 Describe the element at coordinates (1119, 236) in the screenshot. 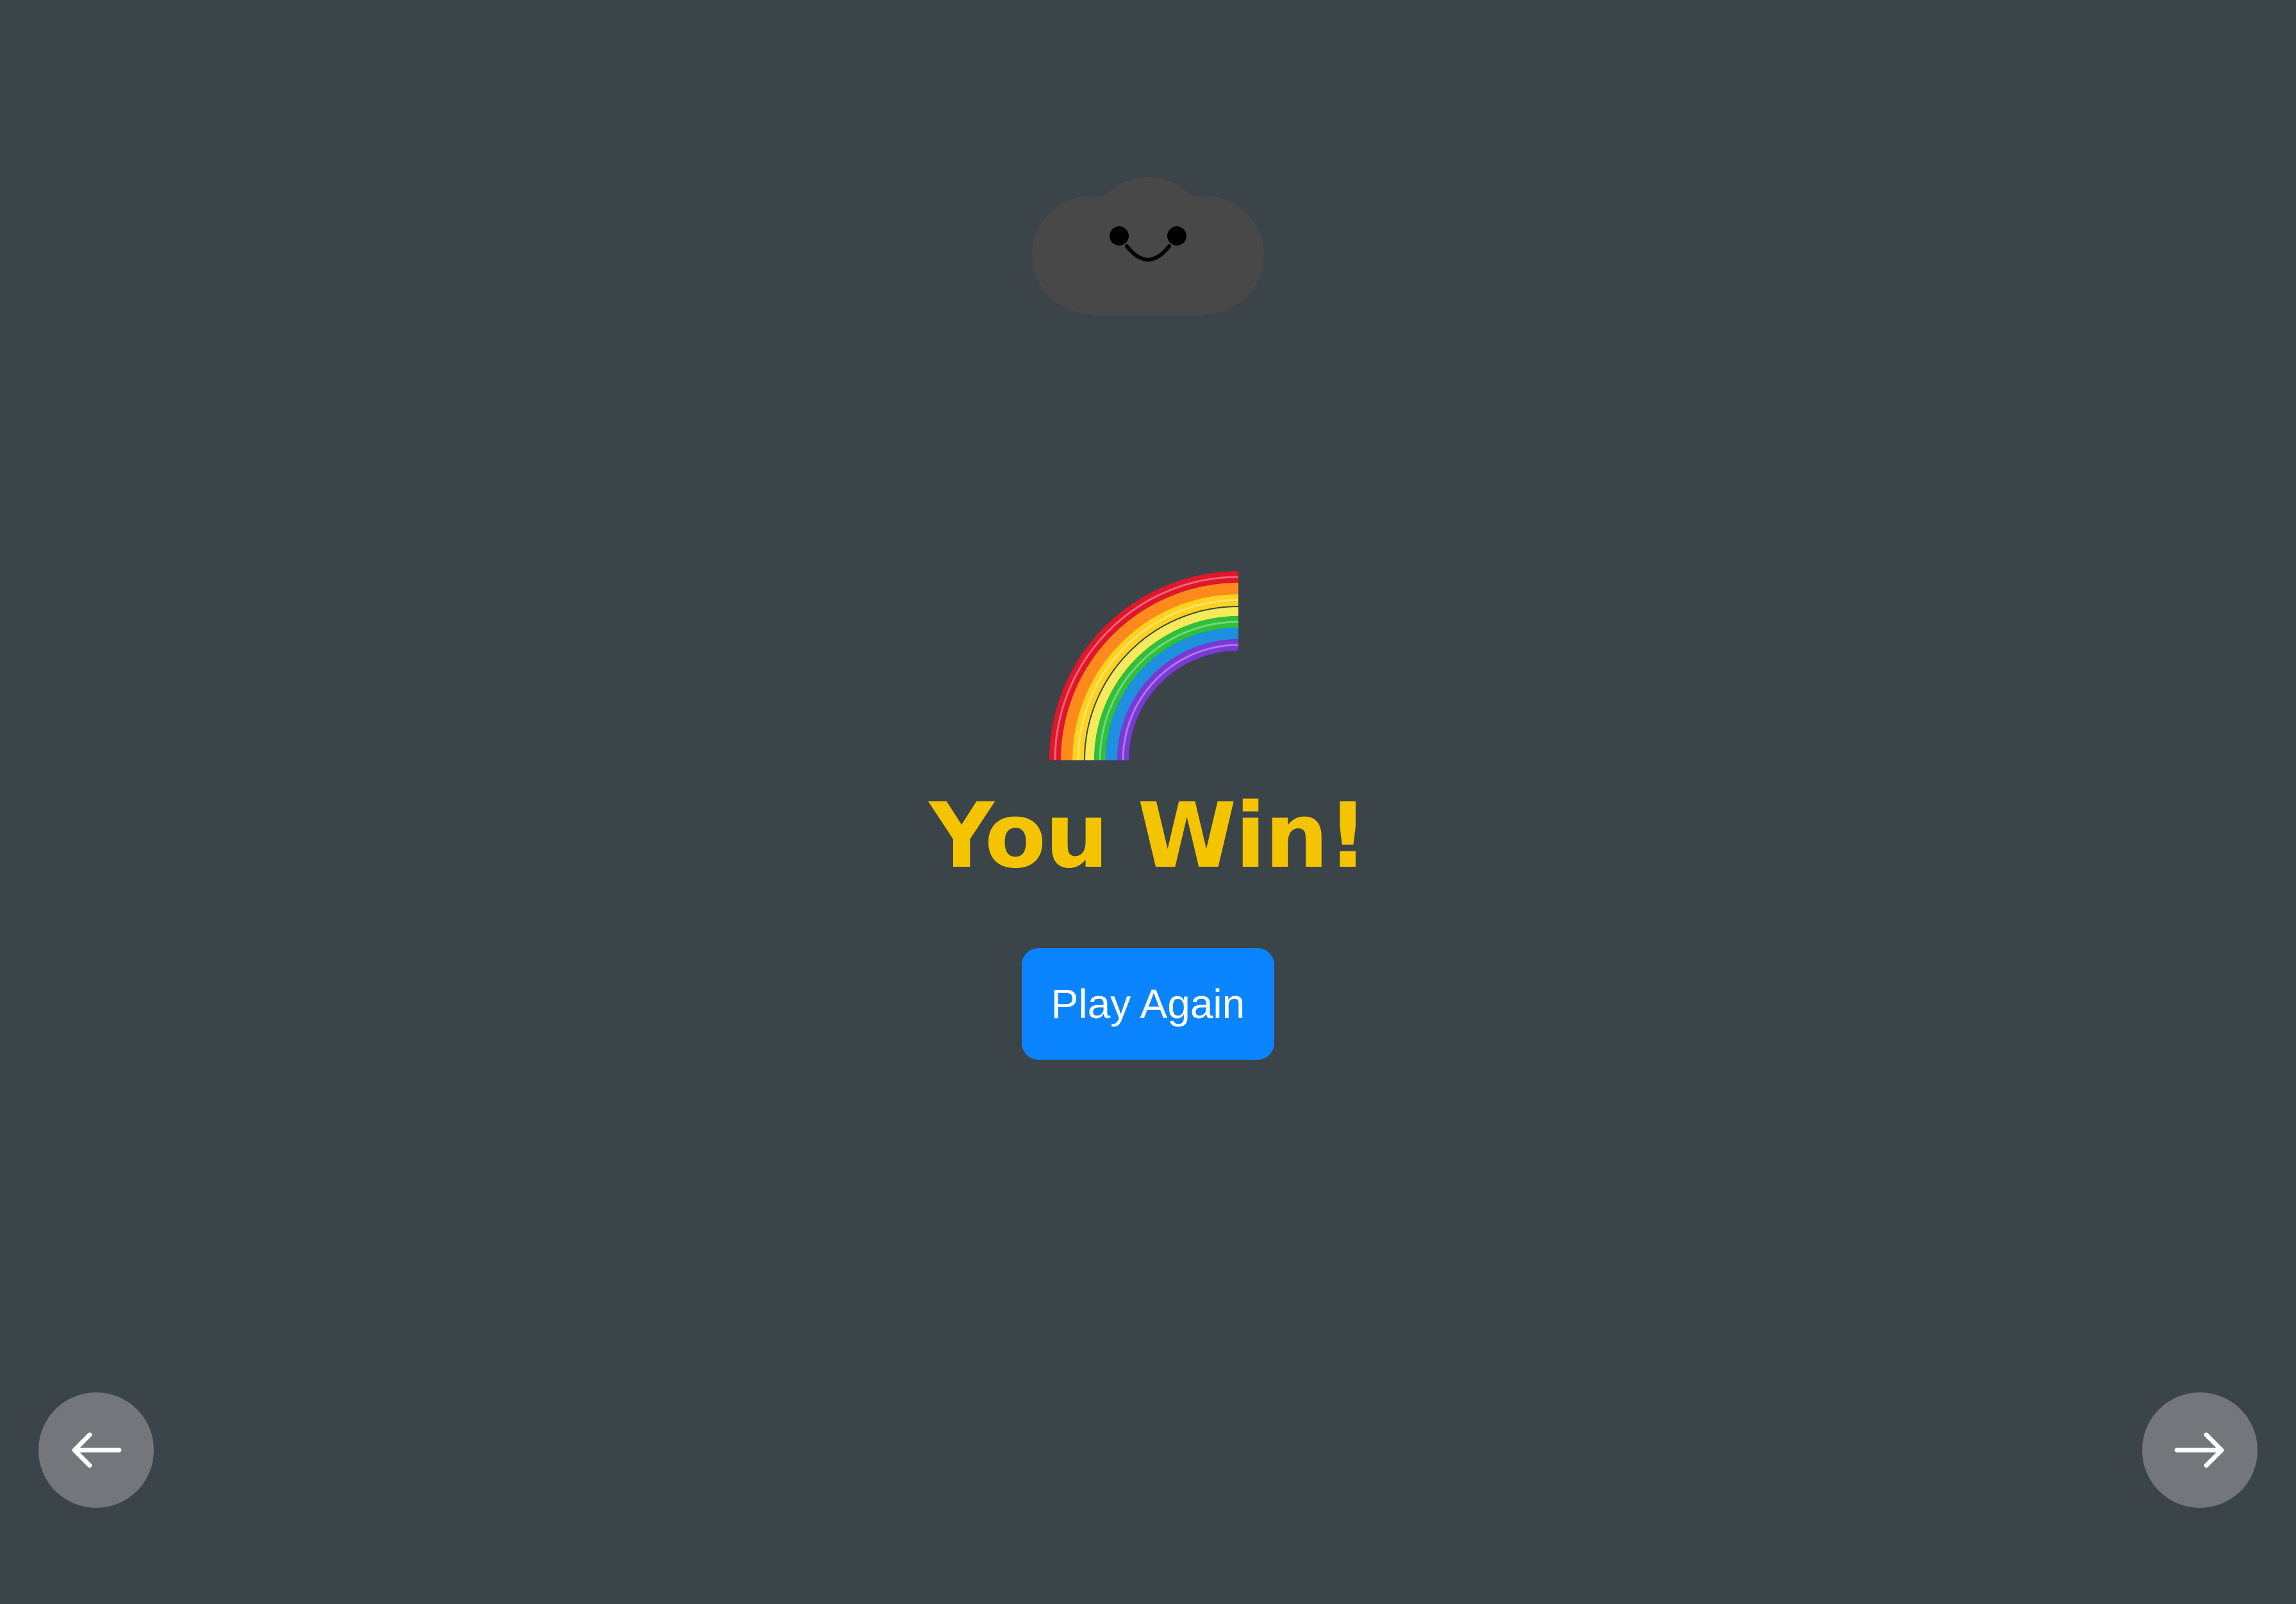

I see `cloud-left-eye` at that location.